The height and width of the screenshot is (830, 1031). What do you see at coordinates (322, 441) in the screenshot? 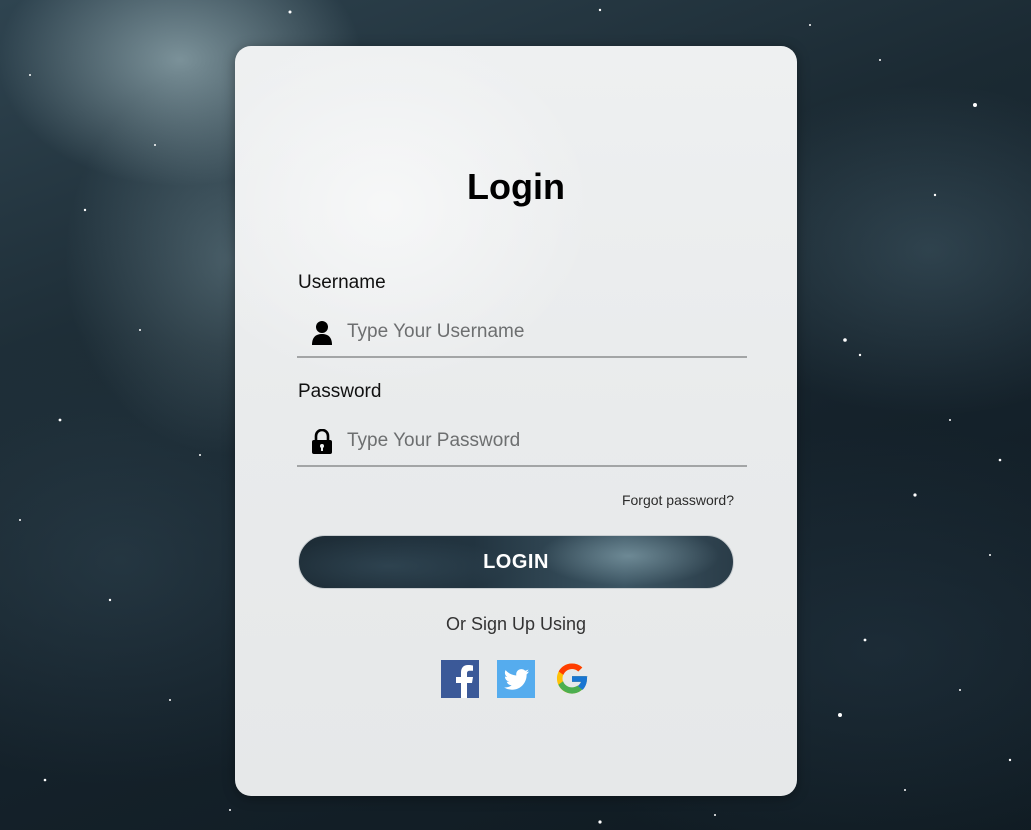
I see `lock-icon` at bounding box center [322, 441].